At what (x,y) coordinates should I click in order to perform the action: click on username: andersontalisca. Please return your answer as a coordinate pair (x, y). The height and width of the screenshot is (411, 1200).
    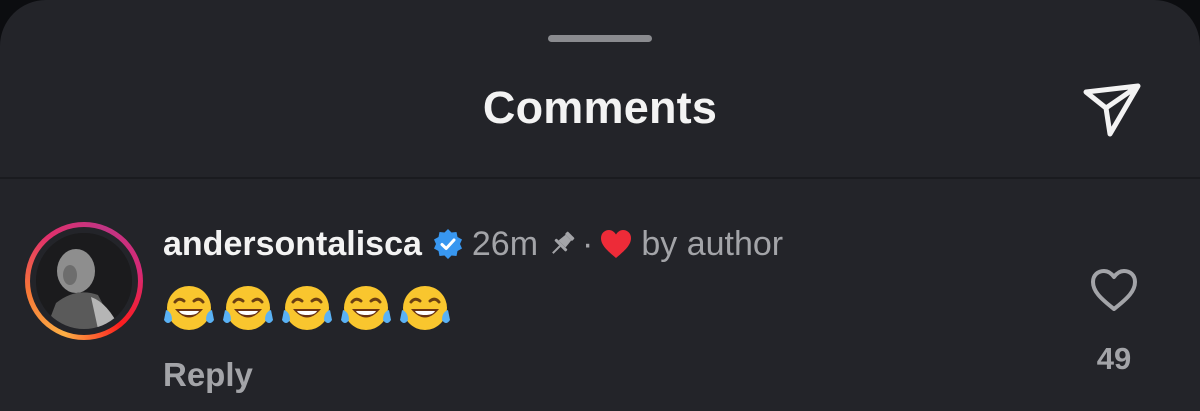
    Looking at the image, I should click on (292, 244).